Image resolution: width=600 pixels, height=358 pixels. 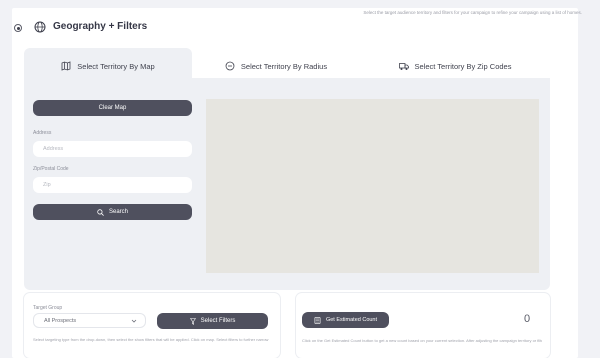 I want to click on select-filters-label: Select Filters, so click(x=218, y=321).